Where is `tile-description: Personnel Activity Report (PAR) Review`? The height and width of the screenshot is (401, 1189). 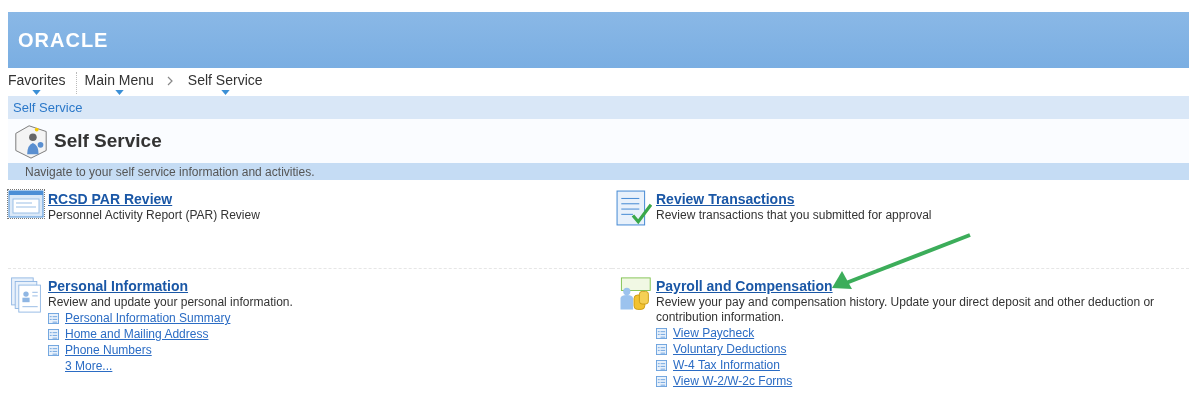
tile-description: Personnel Activity Report (PAR) Review is located at coordinates (154, 215).